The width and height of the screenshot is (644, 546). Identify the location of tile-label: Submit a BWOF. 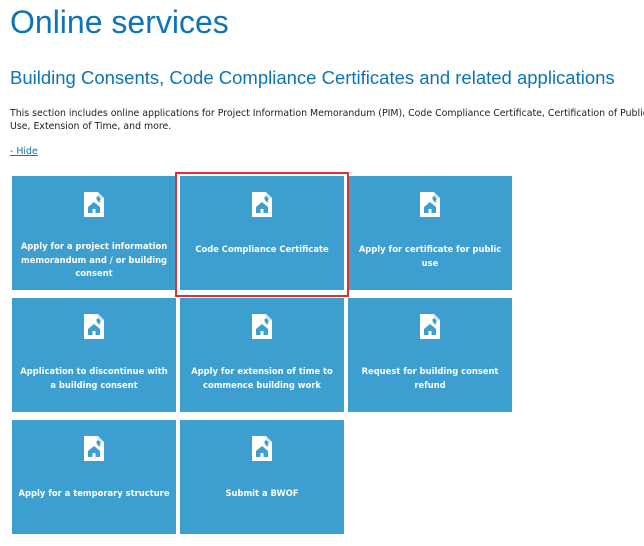
(262, 493).